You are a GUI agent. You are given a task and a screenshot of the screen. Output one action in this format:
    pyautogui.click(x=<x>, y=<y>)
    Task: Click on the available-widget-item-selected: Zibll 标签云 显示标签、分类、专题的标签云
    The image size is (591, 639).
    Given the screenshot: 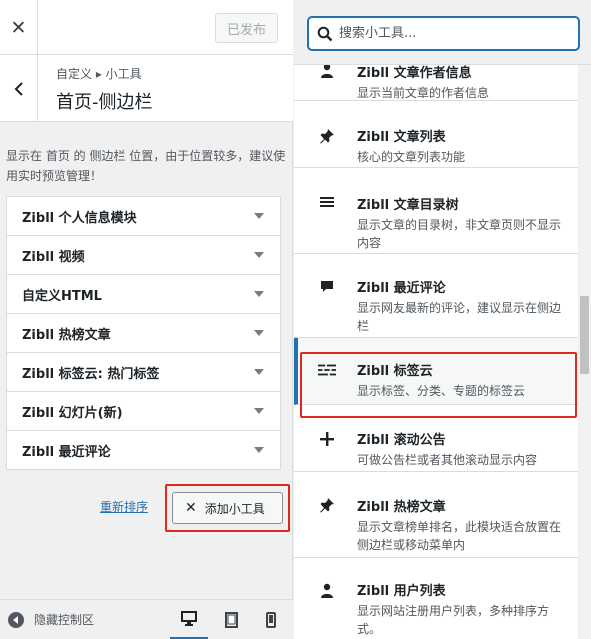 What is the action you would take?
    pyautogui.click(x=436, y=371)
    